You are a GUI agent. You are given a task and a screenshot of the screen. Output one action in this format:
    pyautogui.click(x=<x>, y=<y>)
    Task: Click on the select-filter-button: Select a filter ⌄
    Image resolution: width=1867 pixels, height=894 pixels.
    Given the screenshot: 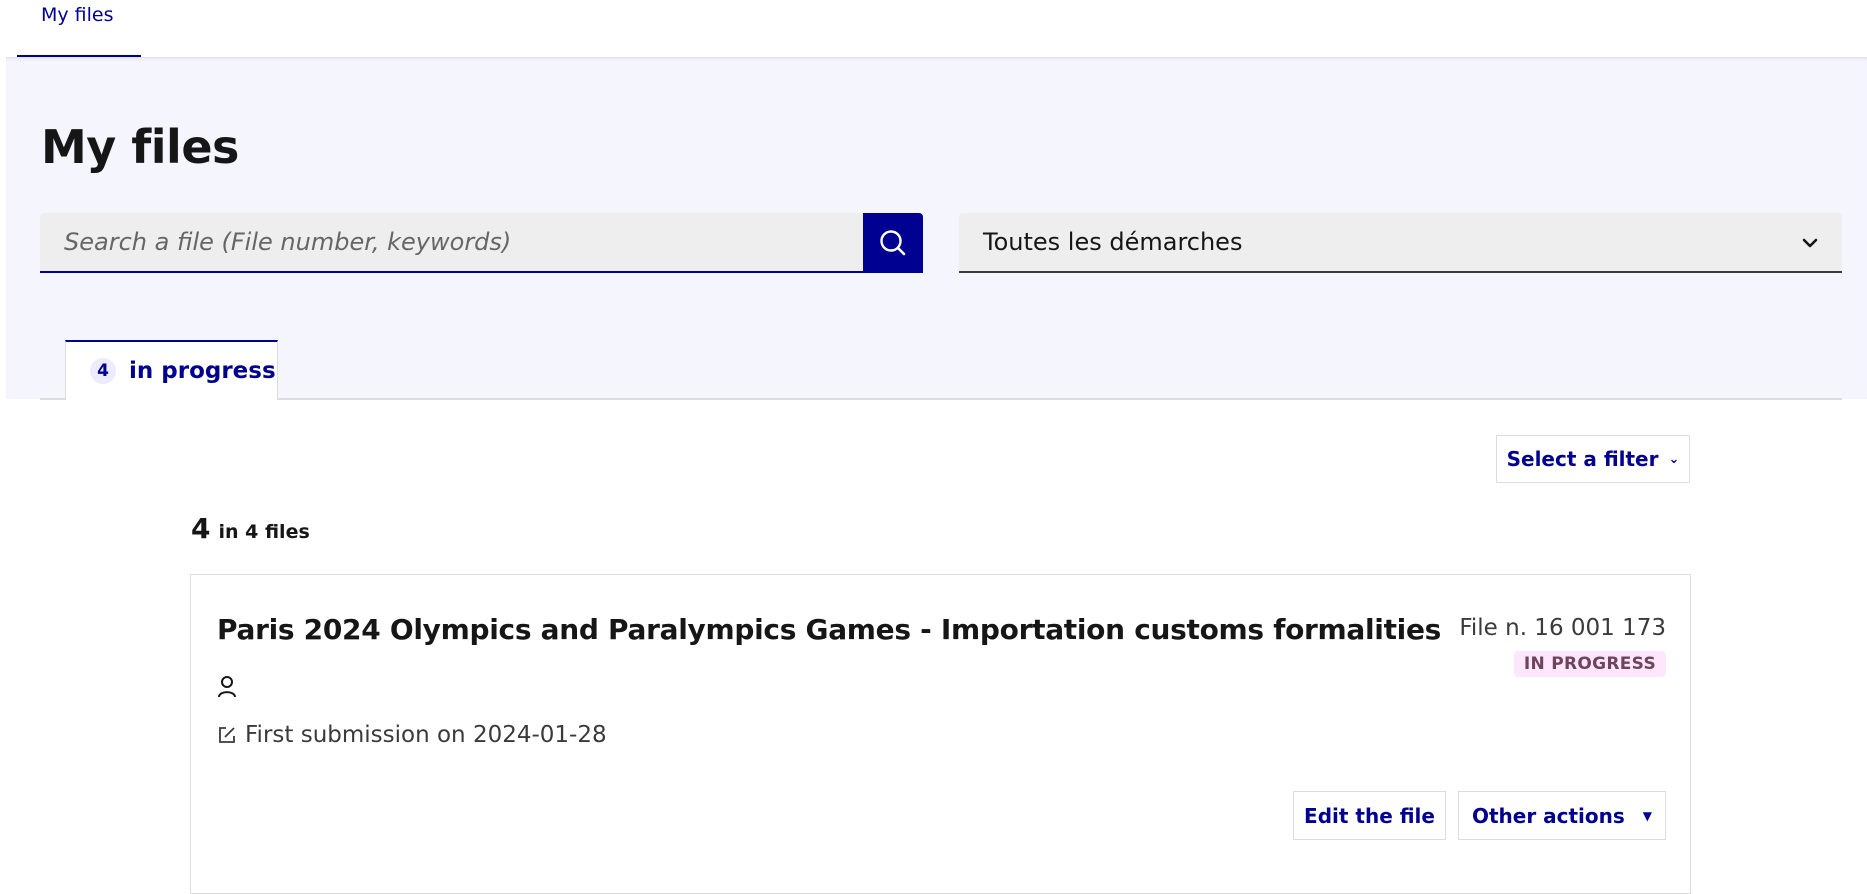 What is the action you would take?
    pyautogui.click(x=1593, y=459)
    